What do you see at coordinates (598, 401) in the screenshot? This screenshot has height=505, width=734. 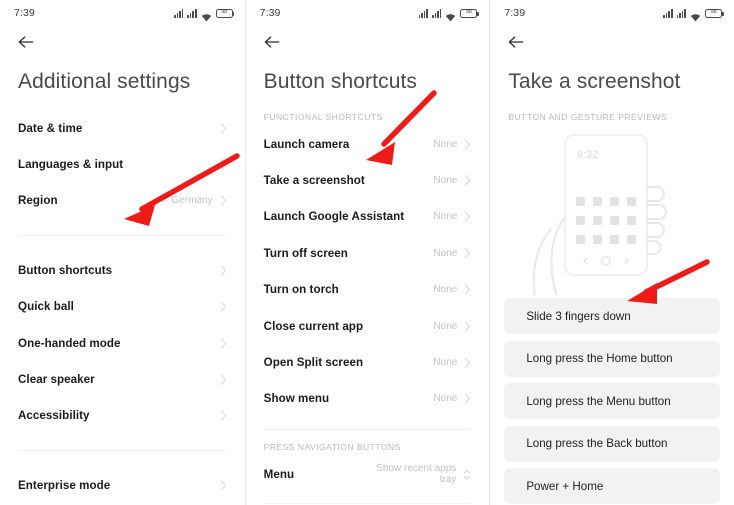 I see `option-label: Long press the Menu button` at bounding box center [598, 401].